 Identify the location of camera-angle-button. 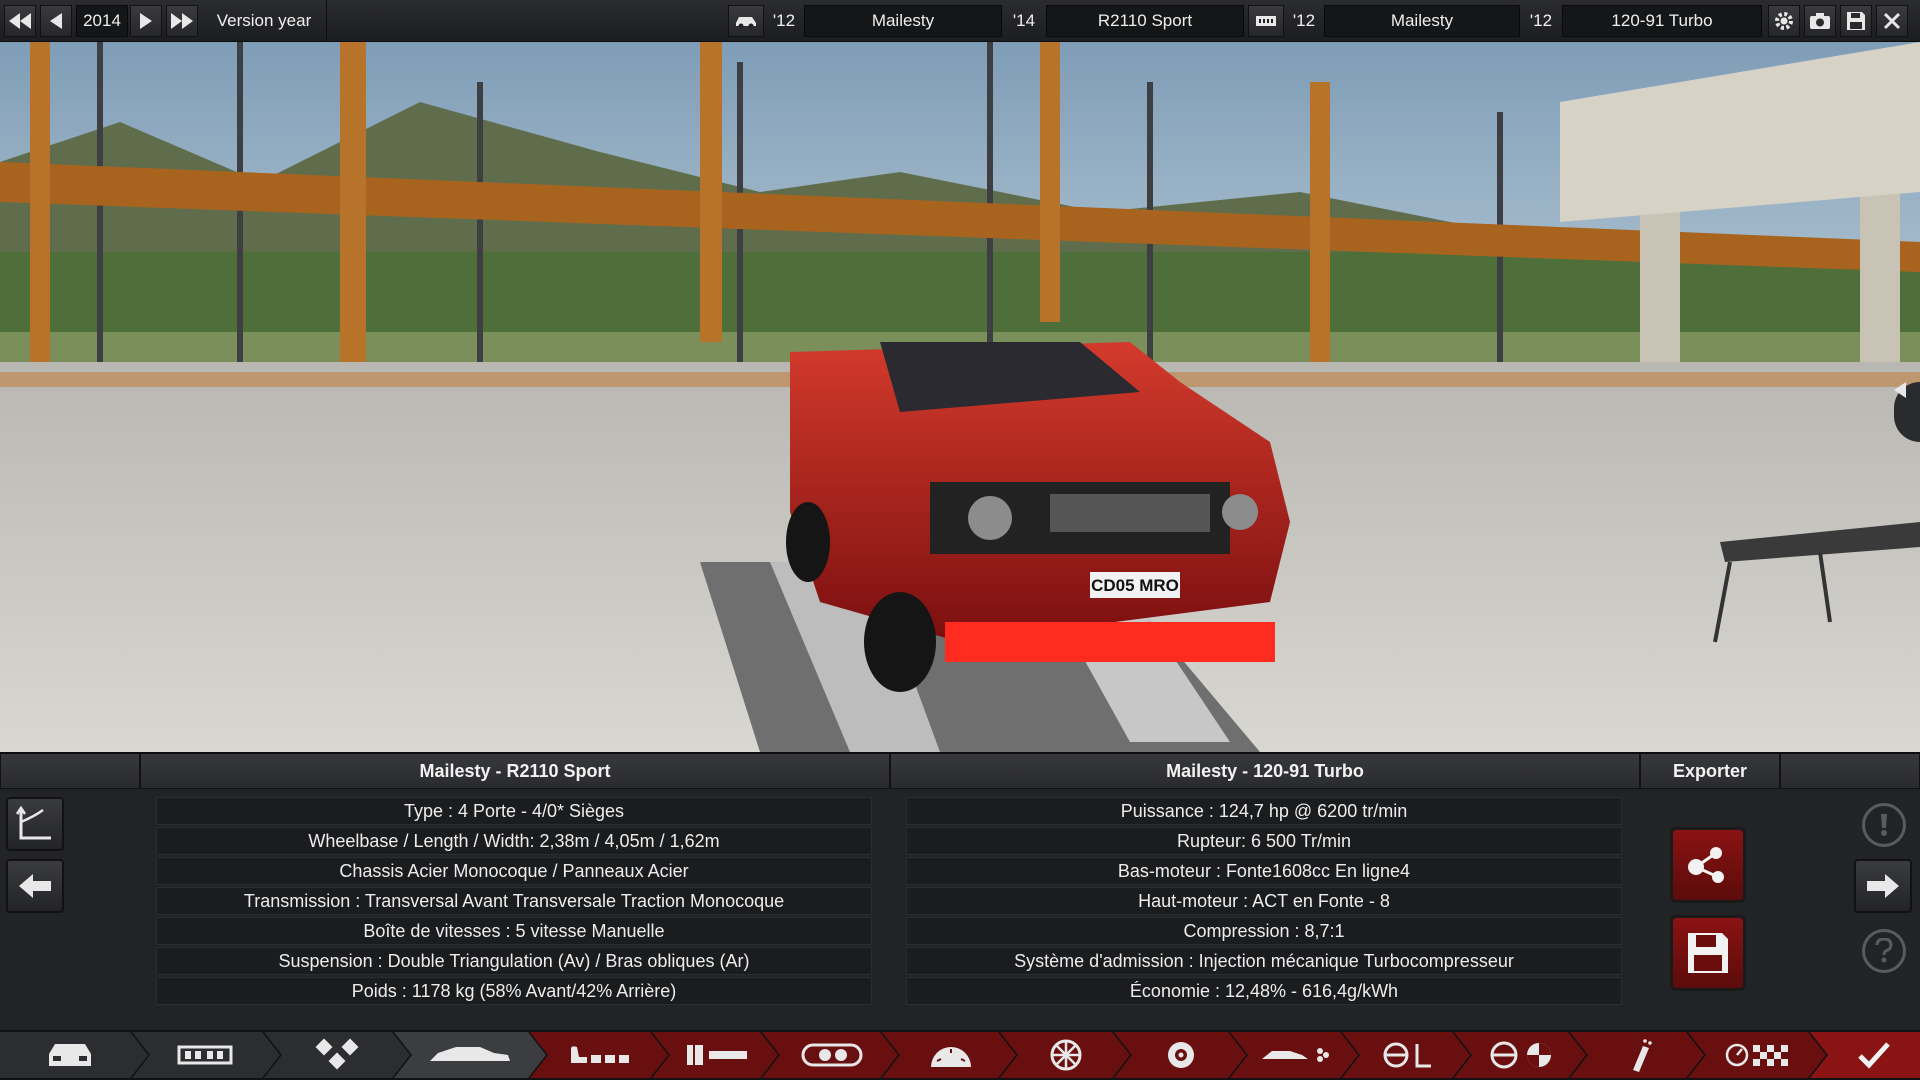
(35, 824).